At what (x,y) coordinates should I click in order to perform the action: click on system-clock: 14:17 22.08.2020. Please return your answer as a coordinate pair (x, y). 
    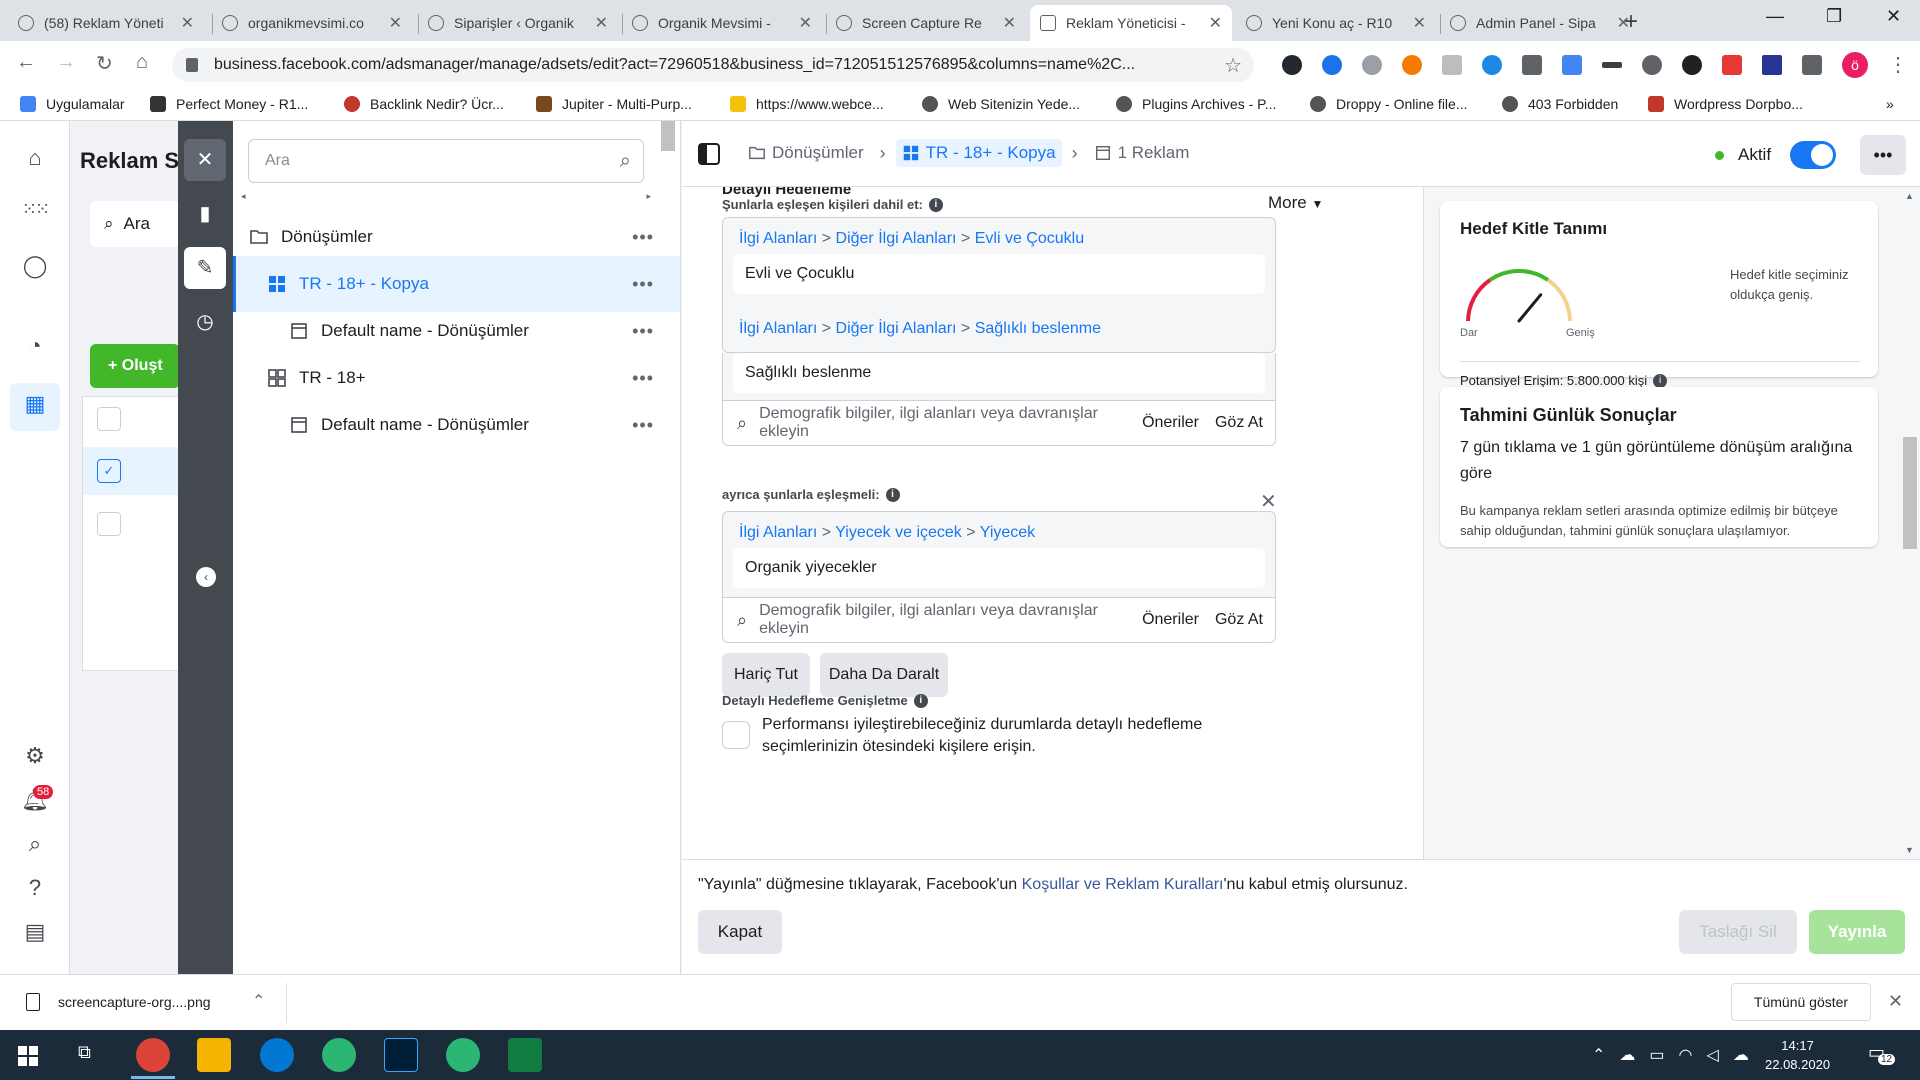
    Looking at the image, I should click on (1797, 1055).